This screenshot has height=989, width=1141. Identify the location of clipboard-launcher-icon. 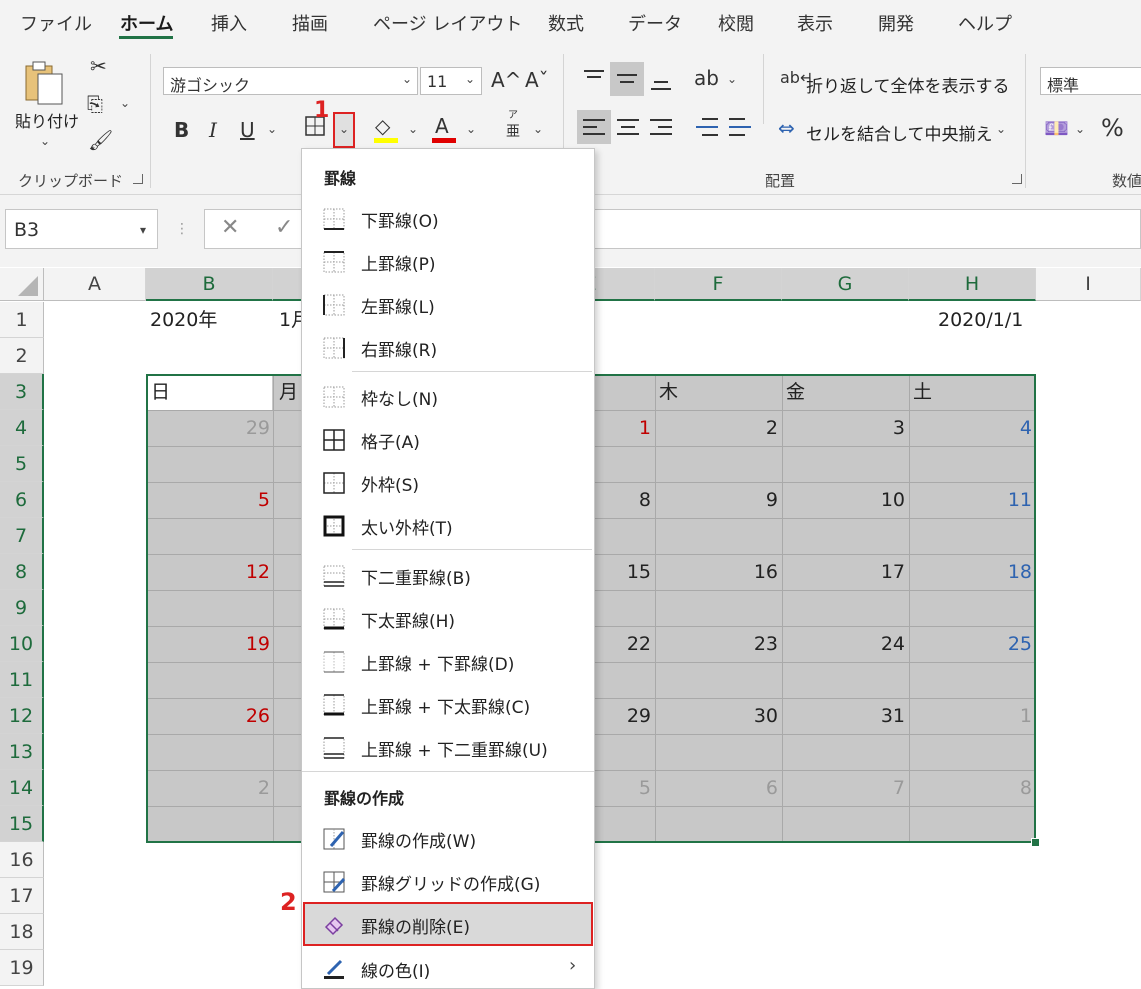
(138, 179).